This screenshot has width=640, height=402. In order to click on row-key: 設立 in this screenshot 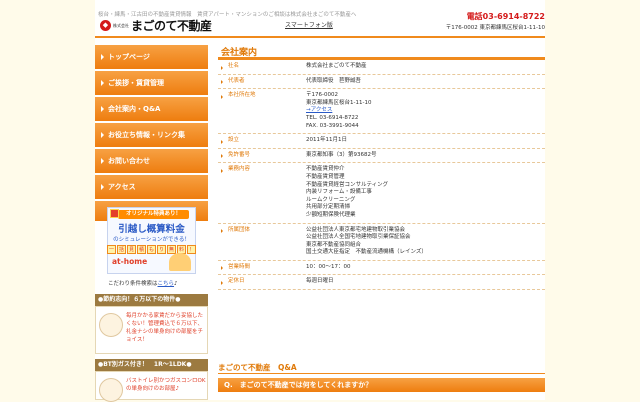, I will do `click(262, 141)`.